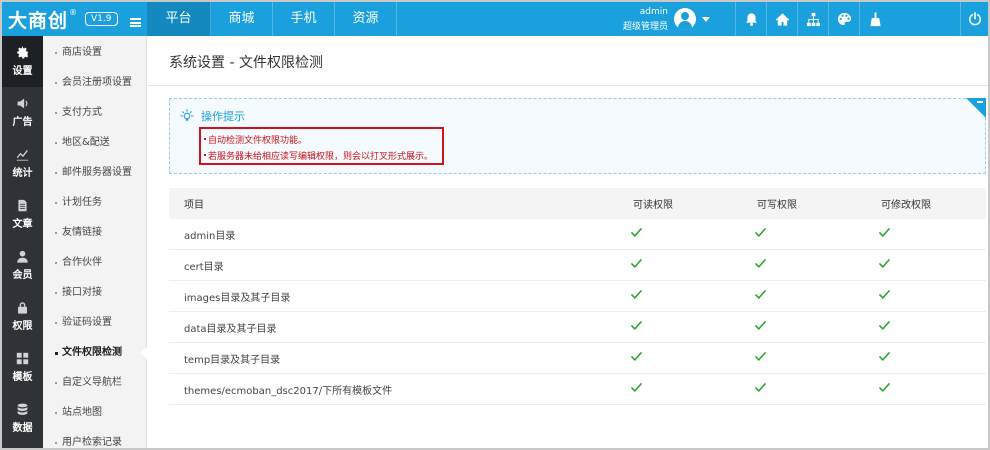 Image resolution: width=990 pixels, height=450 pixels. Describe the element at coordinates (662, 19) in the screenshot. I see `user-menu: admin 超级管理员` at that location.